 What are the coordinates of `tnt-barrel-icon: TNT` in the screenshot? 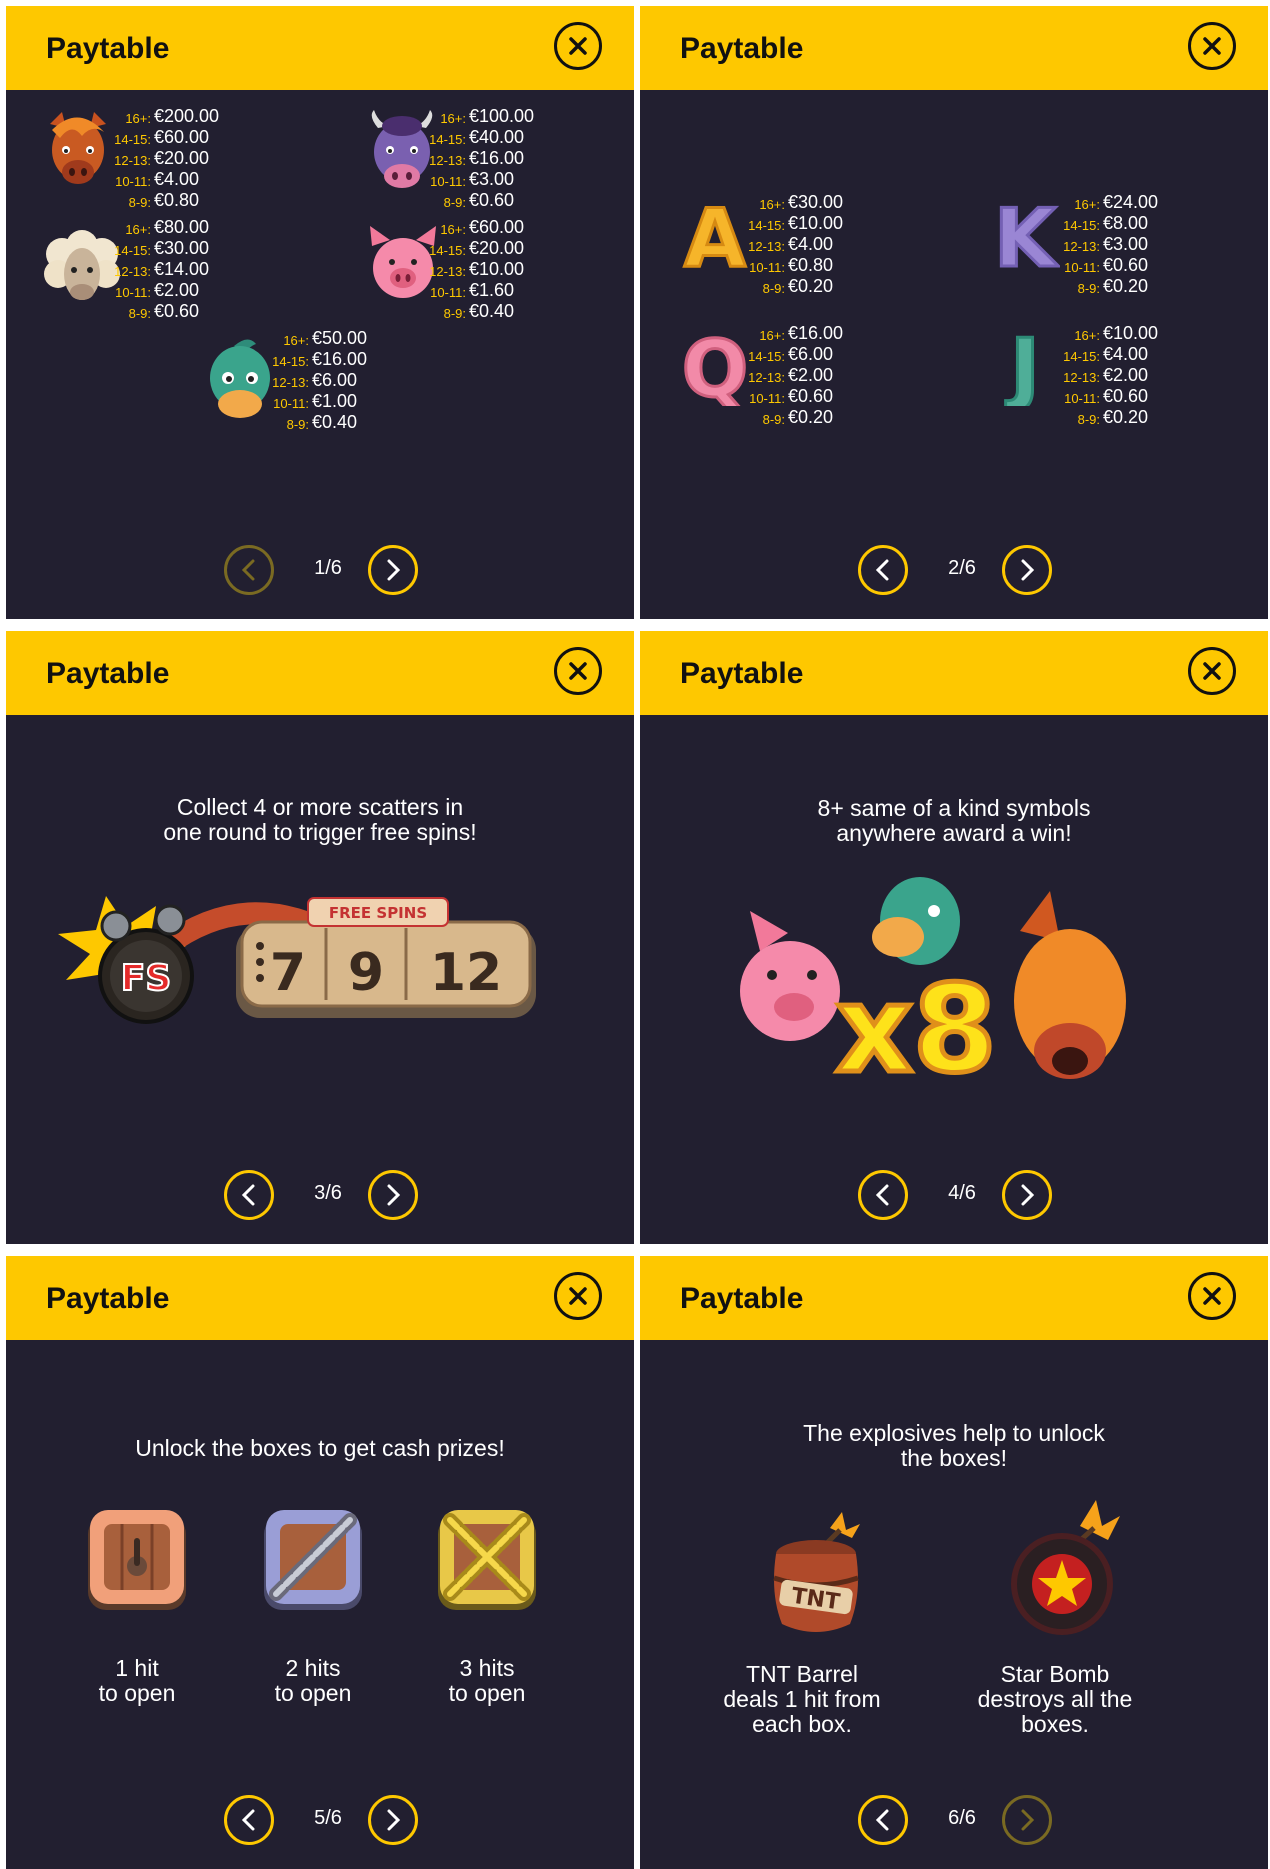 It's located at (816, 1572).